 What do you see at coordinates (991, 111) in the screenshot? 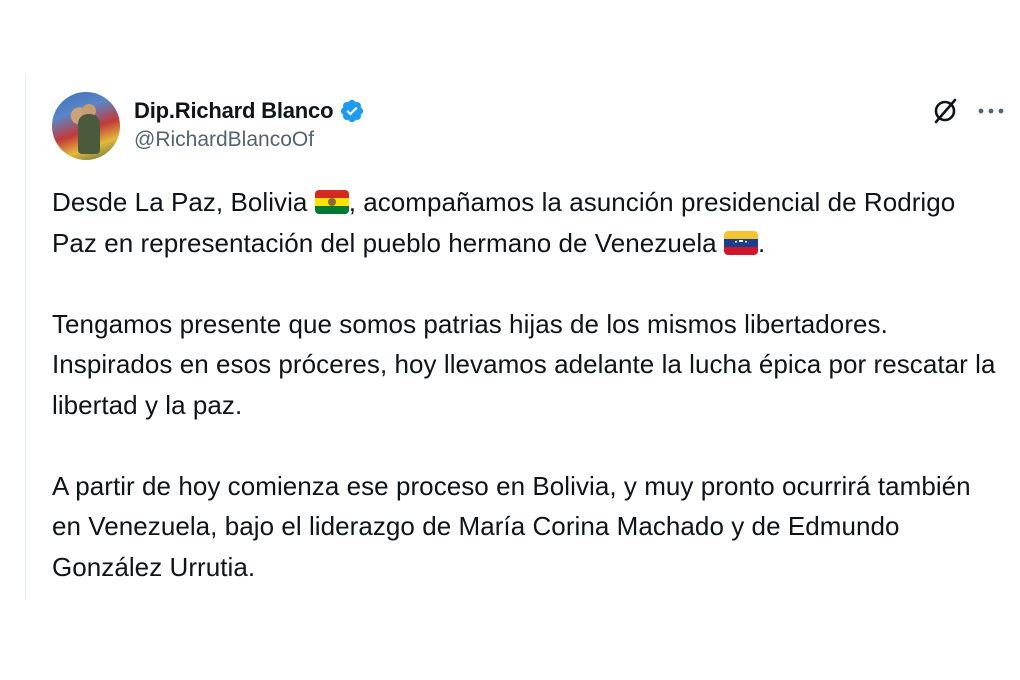
I see `more-horizontal-icon` at bounding box center [991, 111].